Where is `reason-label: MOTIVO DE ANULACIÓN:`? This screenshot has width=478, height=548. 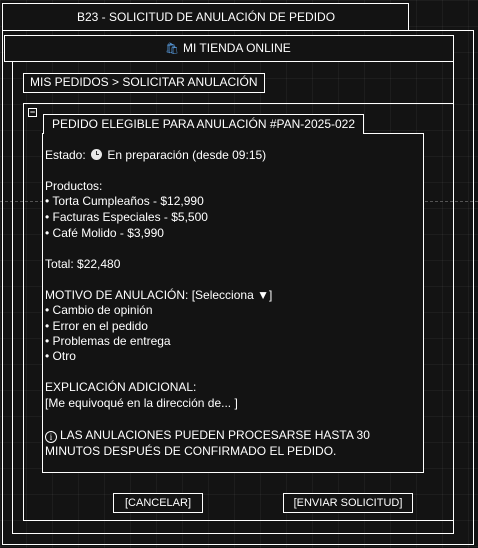
reason-label: MOTIVO DE ANULACIÓN: is located at coordinates (117, 295).